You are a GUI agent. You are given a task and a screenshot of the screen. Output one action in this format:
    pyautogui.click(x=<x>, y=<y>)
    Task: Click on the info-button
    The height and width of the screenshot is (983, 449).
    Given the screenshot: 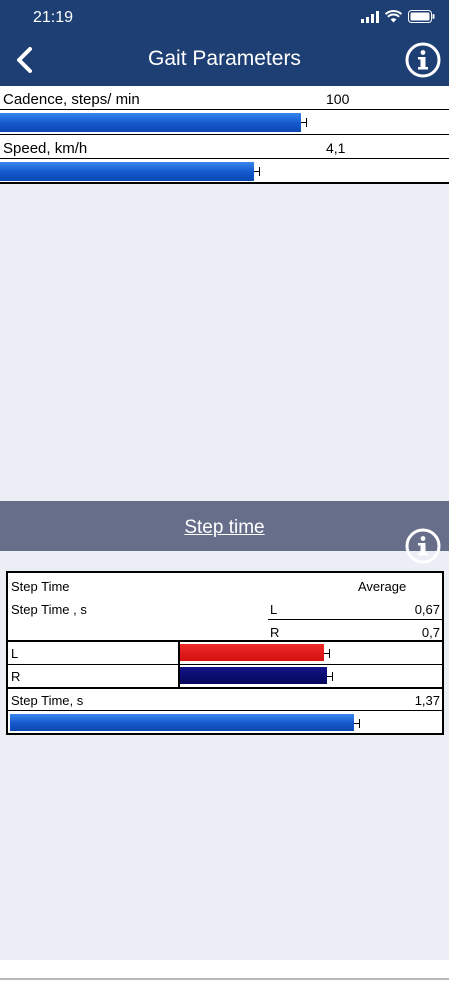 What is the action you would take?
    pyautogui.click(x=423, y=60)
    